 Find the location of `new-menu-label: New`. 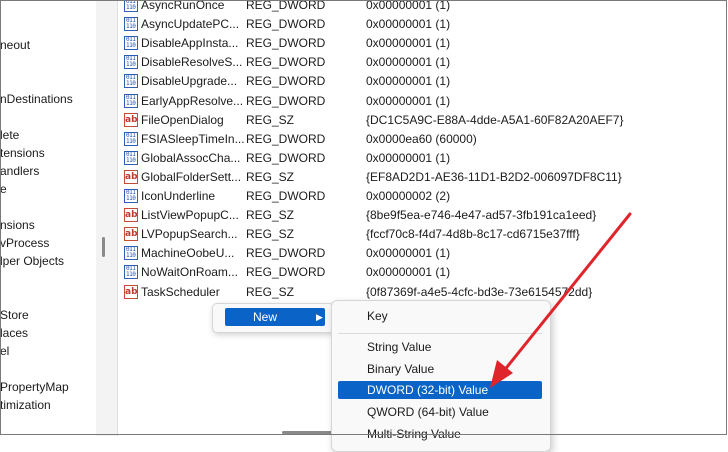

new-menu-label: New is located at coordinates (265, 317).